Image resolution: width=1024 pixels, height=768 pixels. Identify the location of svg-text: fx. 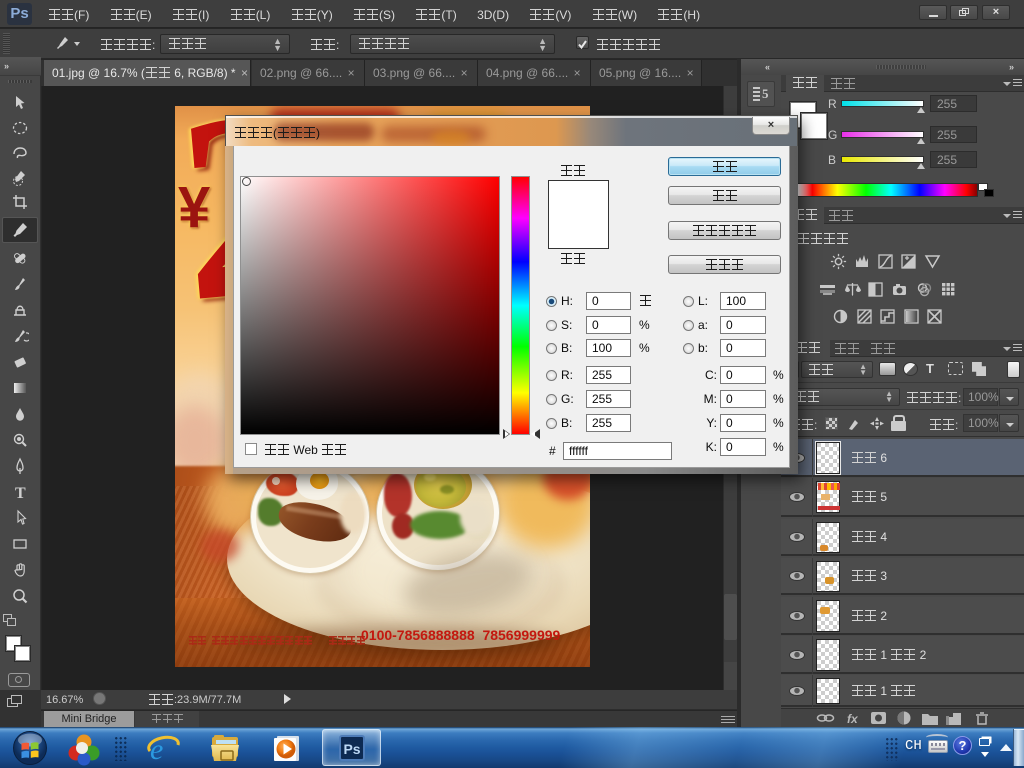
(853, 719).